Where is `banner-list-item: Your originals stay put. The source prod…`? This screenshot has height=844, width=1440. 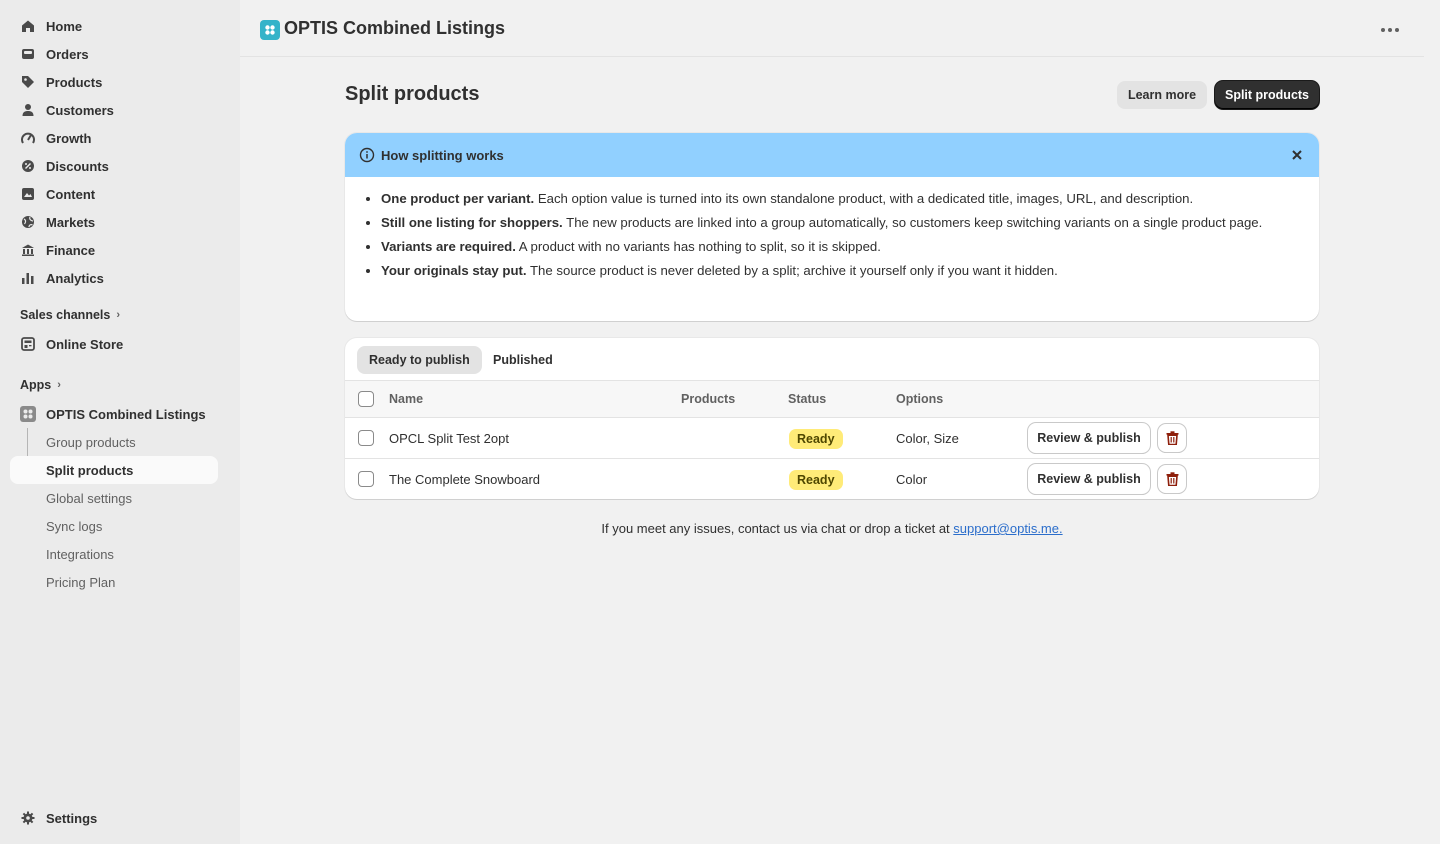 banner-list-item: Your originals stay put. The source prod… is located at coordinates (840, 271).